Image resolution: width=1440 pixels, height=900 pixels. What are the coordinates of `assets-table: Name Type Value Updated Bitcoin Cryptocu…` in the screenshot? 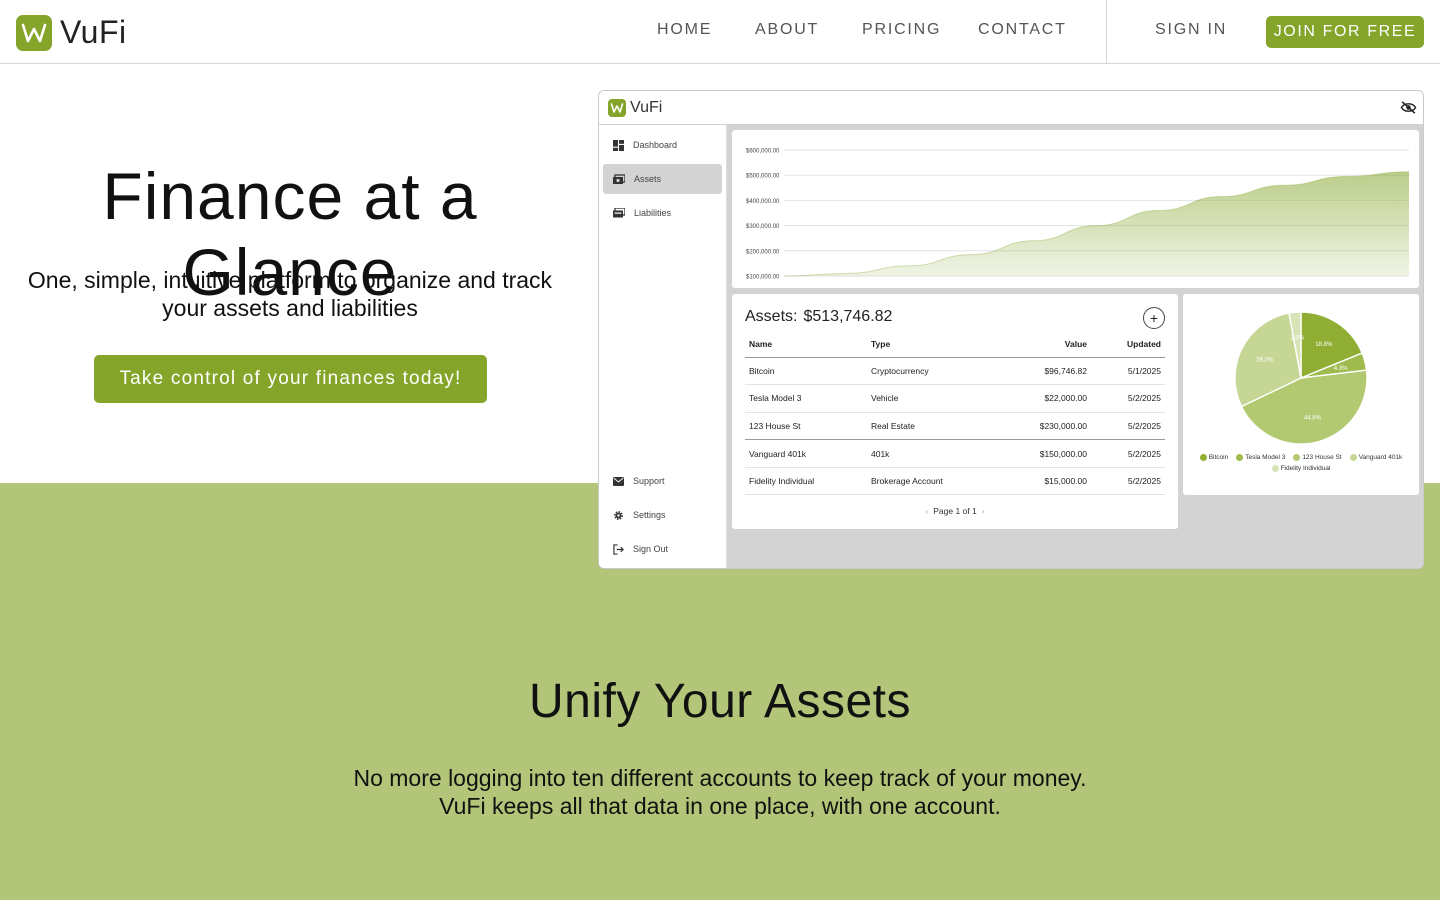 It's located at (955, 414).